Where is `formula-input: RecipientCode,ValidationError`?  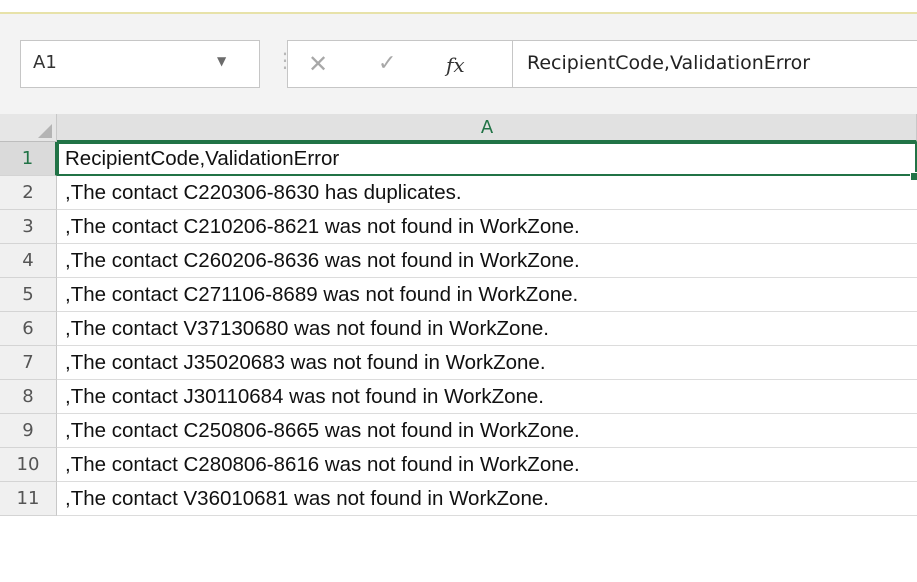
formula-input: RecipientCode,ValidationError is located at coordinates (714, 64).